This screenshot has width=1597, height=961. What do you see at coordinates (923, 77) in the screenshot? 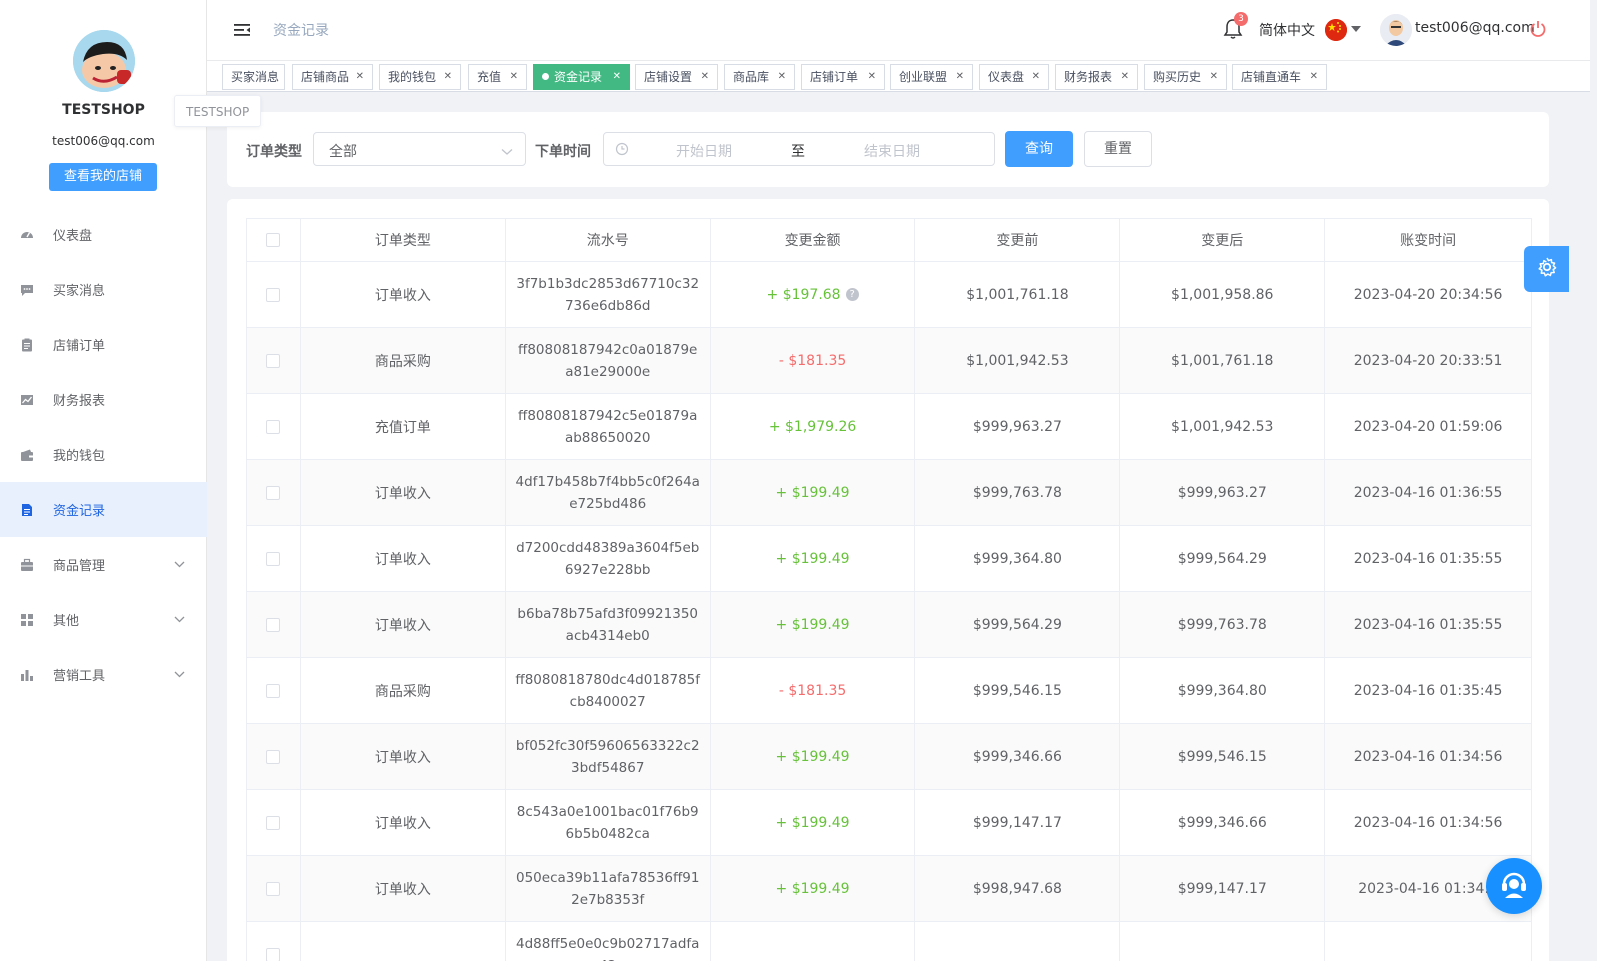
I see `tag-label: 创业联盟` at bounding box center [923, 77].